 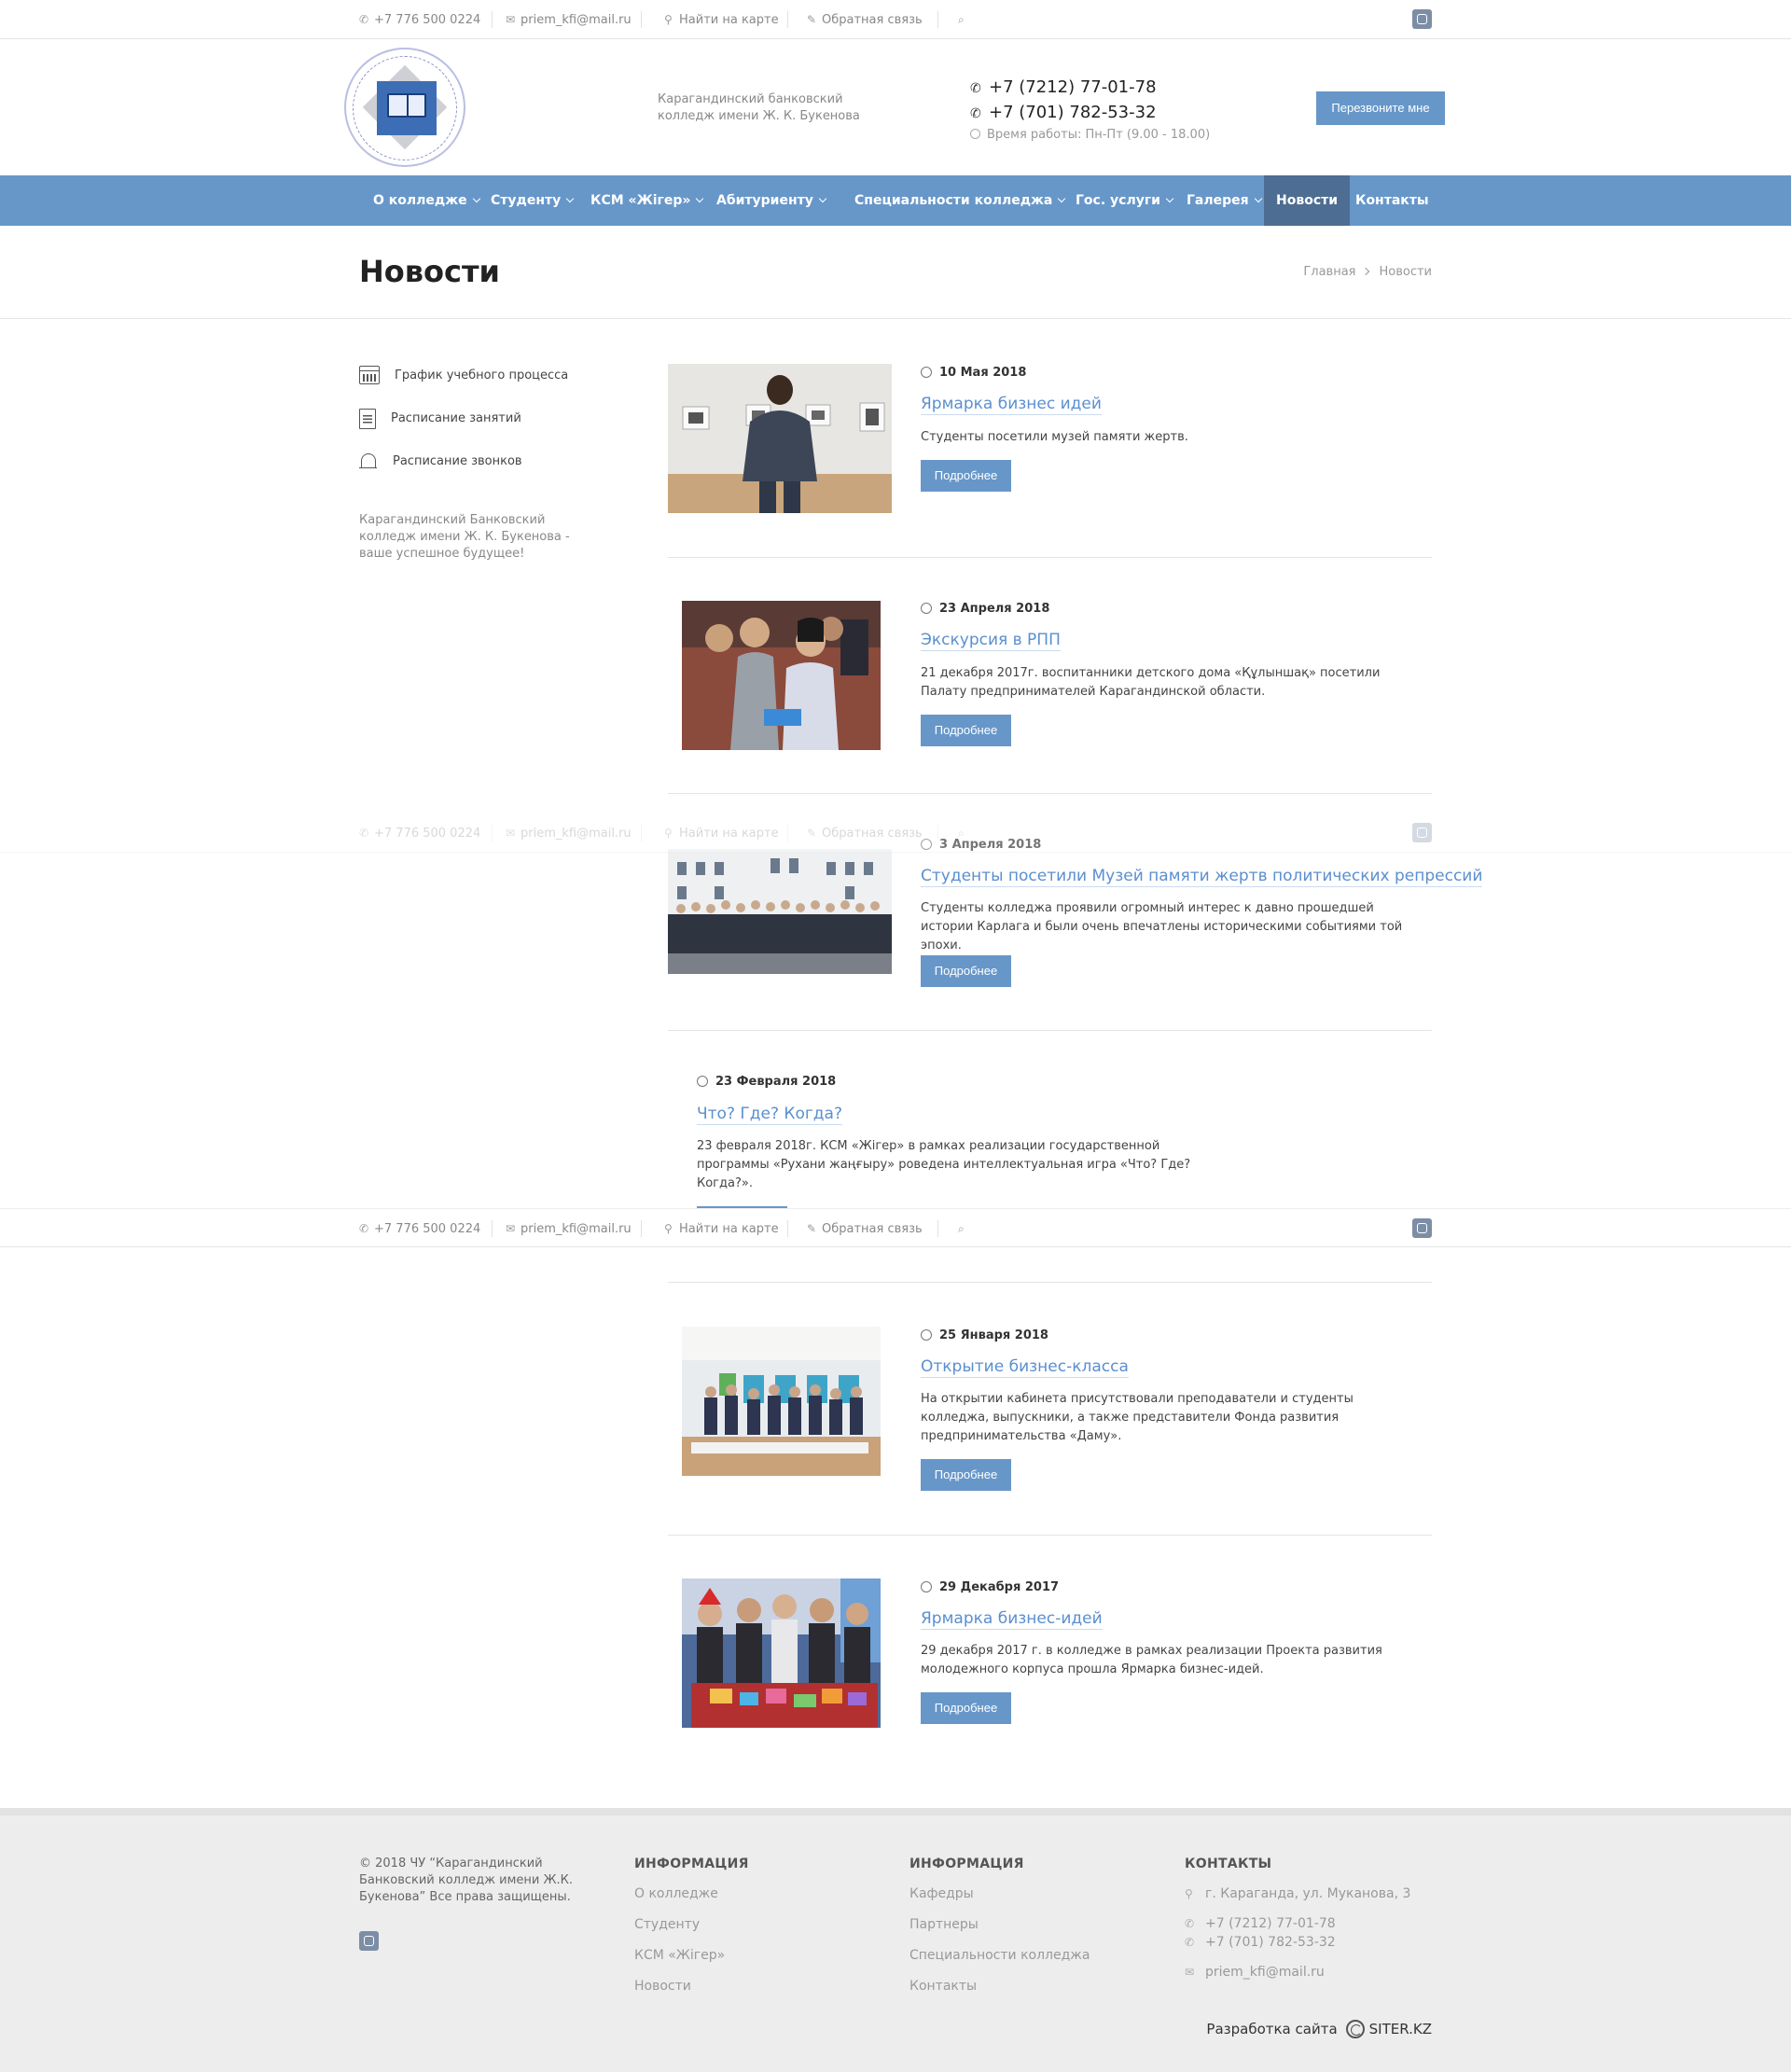 I want to click on footer-phone-1-text: +7 (7212) 77-01-78, so click(x=1270, y=1923).